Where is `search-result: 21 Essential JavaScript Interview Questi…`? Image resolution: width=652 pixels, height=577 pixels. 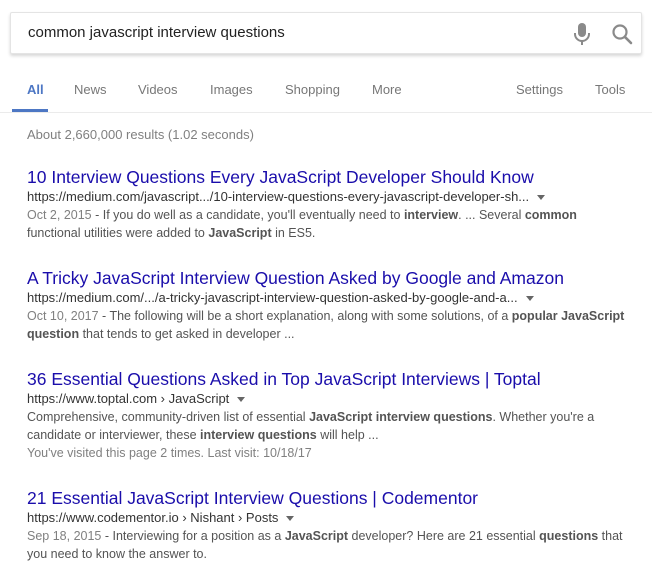 search-result: 21 Essential JavaScript Interview Questi… is located at coordinates (327, 525).